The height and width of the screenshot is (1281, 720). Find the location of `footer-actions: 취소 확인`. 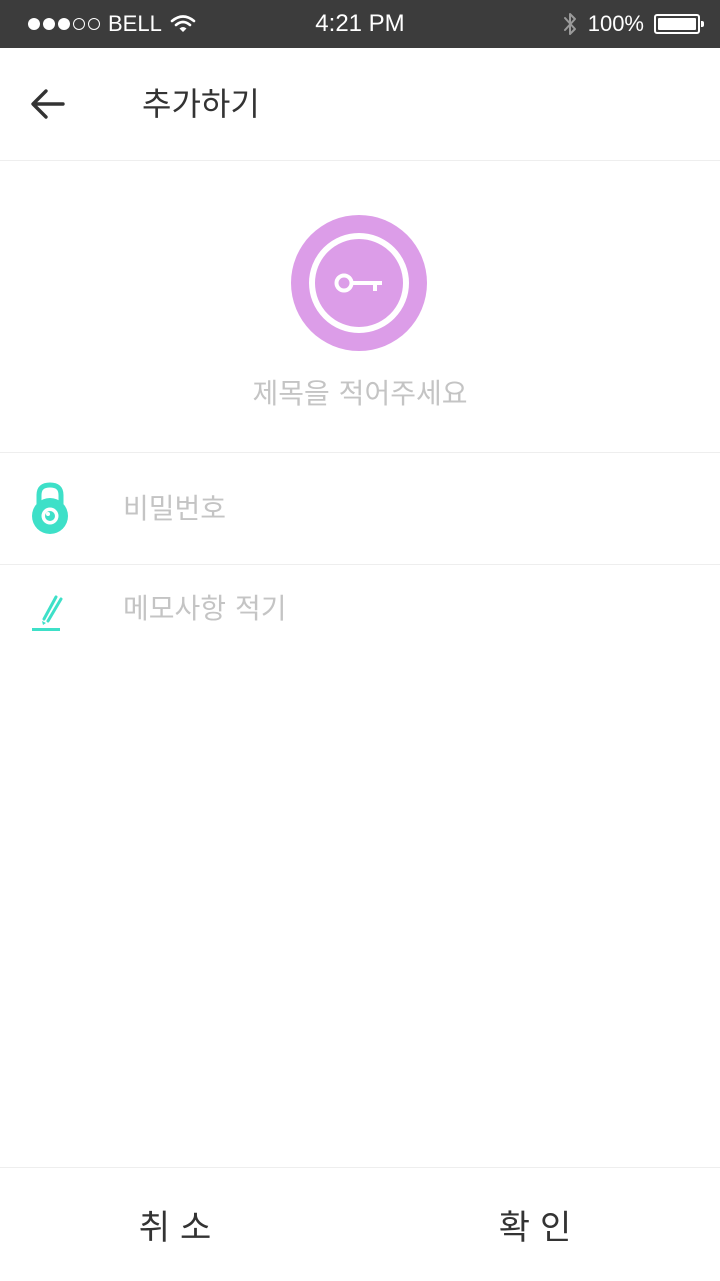

footer-actions: 취소 확인 is located at coordinates (360, 1224).